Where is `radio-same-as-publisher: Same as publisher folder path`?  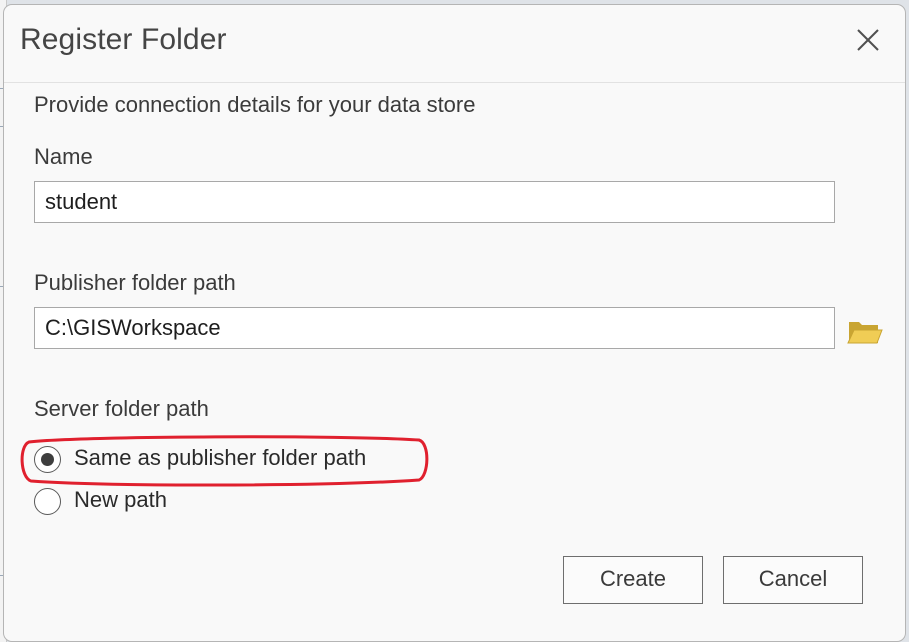
radio-same-as-publisher: Same as publisher folder path is located at coordinates (234, 461).